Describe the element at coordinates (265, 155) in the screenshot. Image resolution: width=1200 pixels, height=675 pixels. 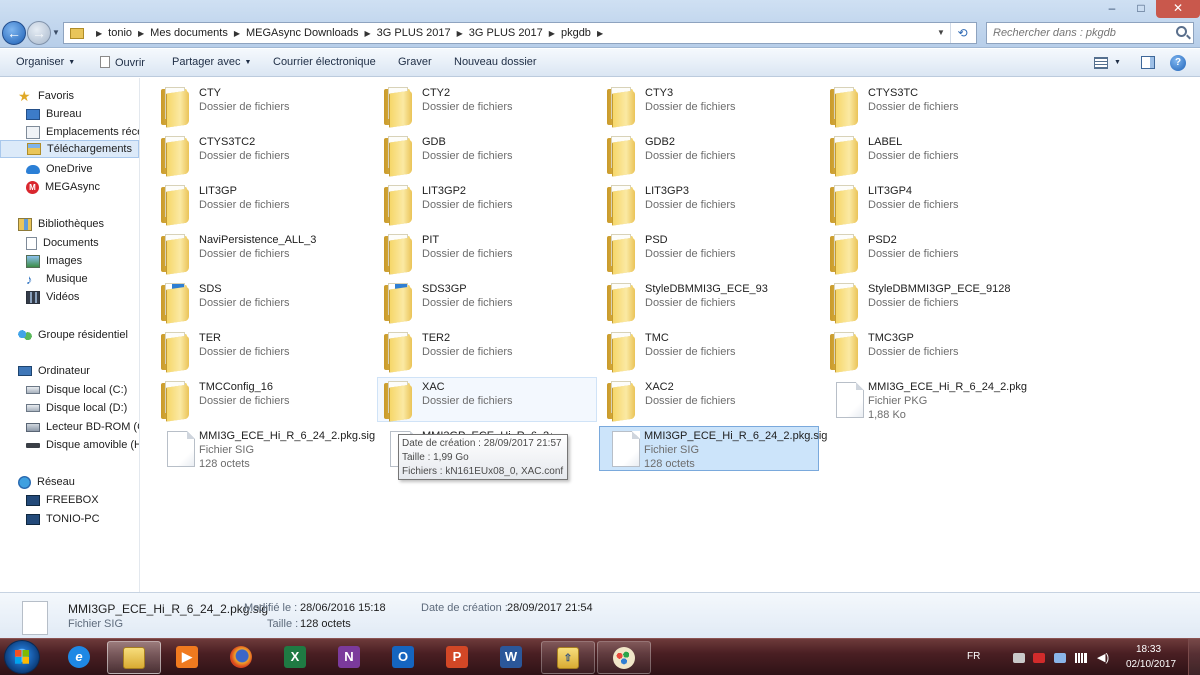
I see `folder-item: CTYS3TC2 Dossier de fichiers` at that location.